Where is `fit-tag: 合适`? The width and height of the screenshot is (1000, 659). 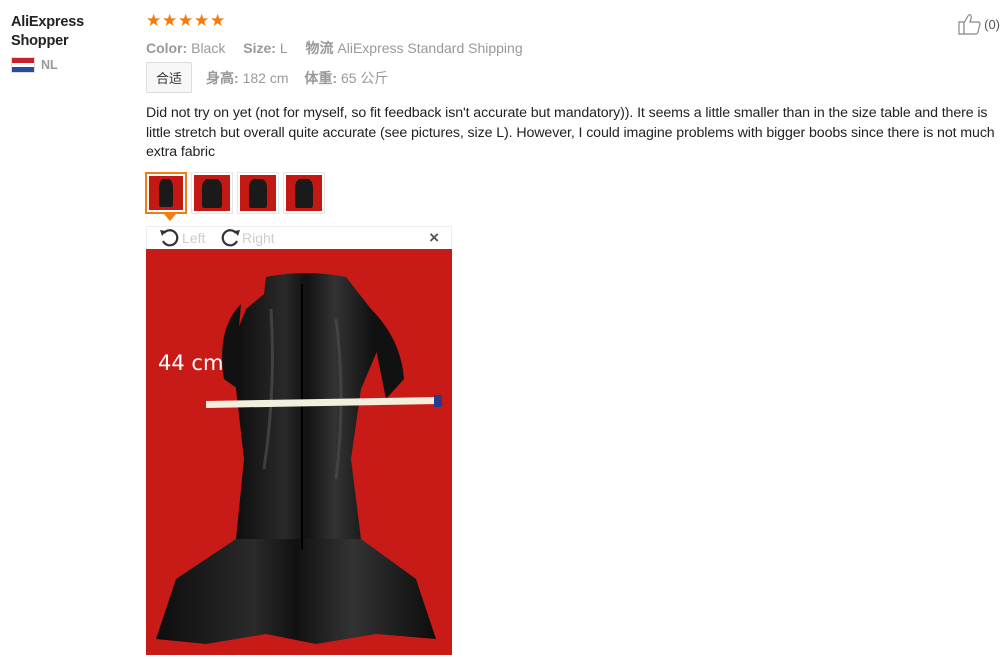
fit-tag: 合适 is located at coordinates (169, 77).